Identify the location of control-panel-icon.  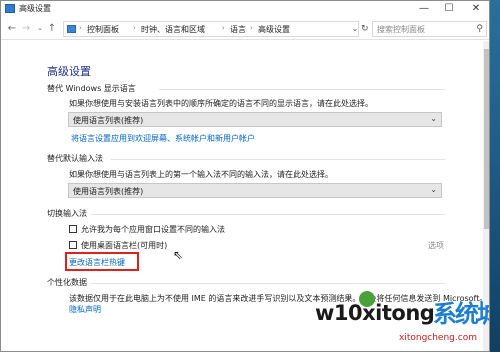
(10, 8).